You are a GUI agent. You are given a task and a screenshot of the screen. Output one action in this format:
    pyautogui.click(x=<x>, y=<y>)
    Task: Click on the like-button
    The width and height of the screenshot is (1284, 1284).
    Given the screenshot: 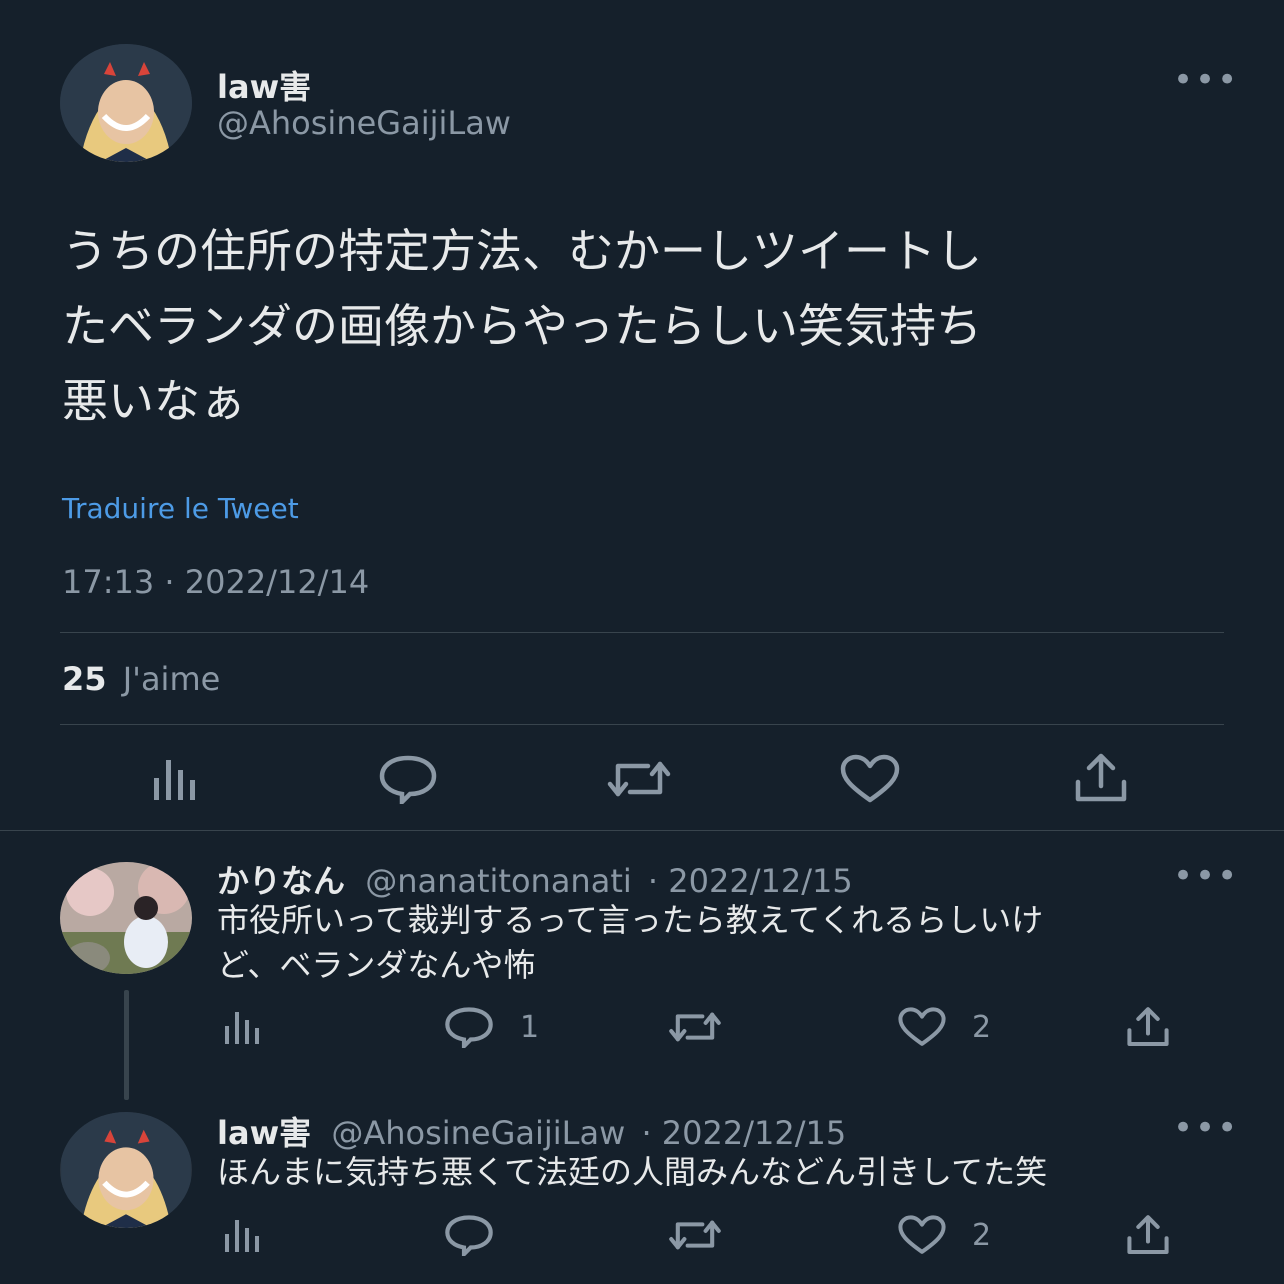 What is the action you would take?
    pyautogui.click(x=870, y=779)
    